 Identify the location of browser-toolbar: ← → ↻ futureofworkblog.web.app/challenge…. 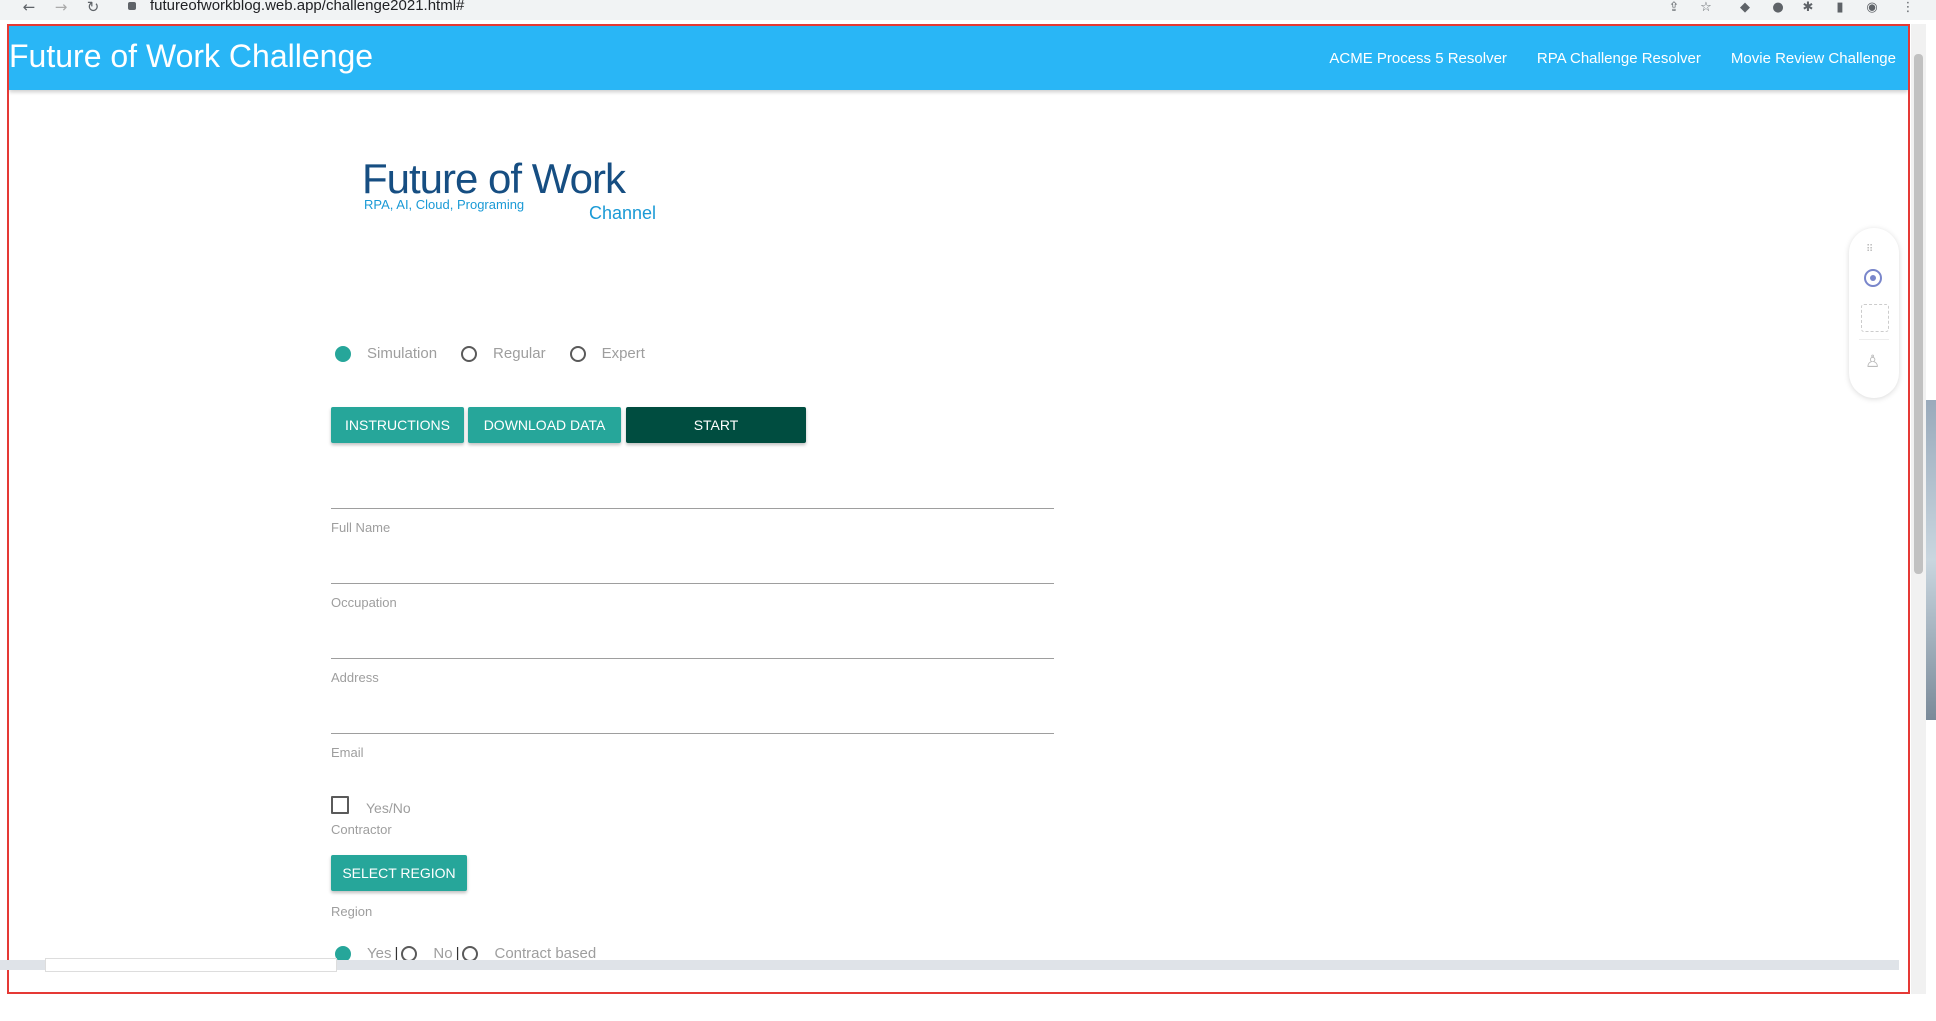
(968, 10).